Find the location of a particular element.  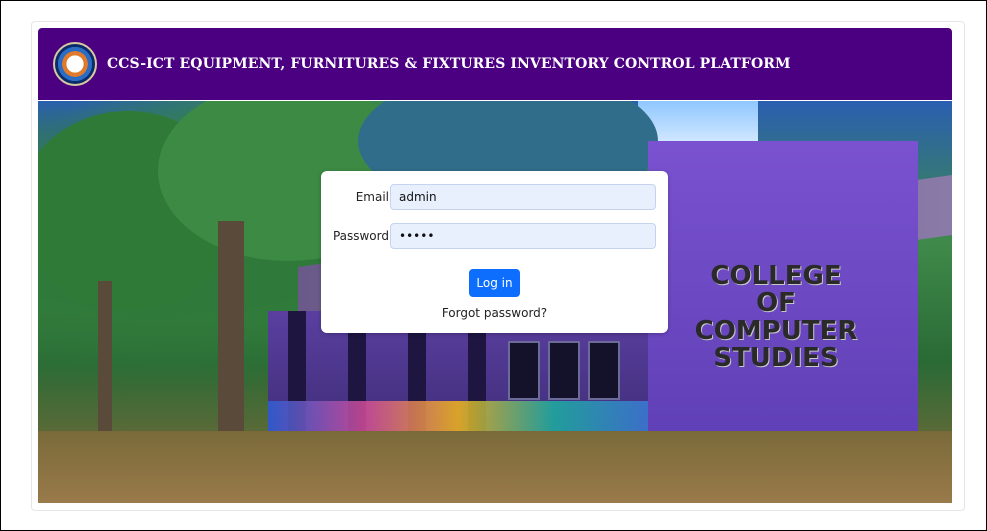

sign-line: COMPUTER STUDIES is located at coordinates (776, 344).